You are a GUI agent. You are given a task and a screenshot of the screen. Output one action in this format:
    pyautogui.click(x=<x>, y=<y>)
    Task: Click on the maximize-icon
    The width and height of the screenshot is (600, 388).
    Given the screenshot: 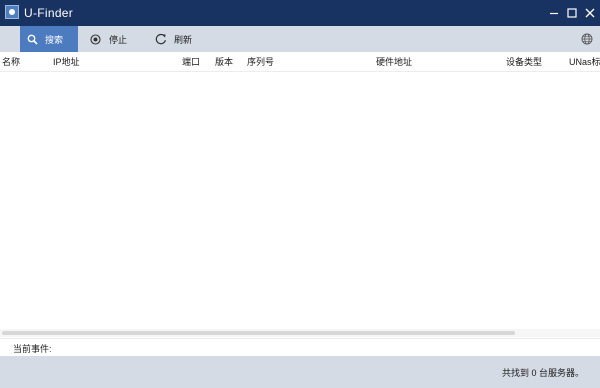 What is the action you would take?
    pyautogui.click(x=572, y=13)
    